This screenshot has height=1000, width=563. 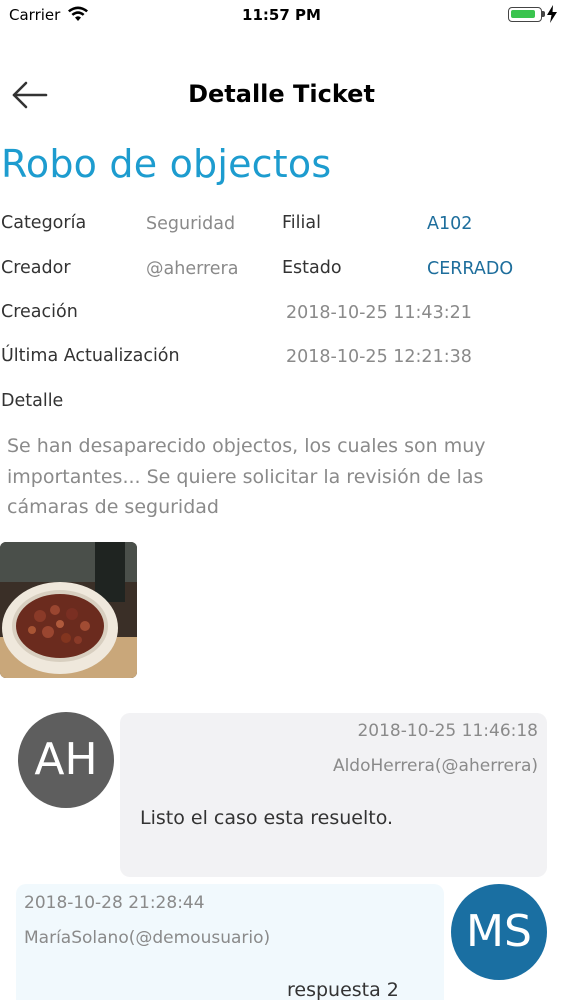 I want to click on filial-label: Filial, so click(x=301, y=223).